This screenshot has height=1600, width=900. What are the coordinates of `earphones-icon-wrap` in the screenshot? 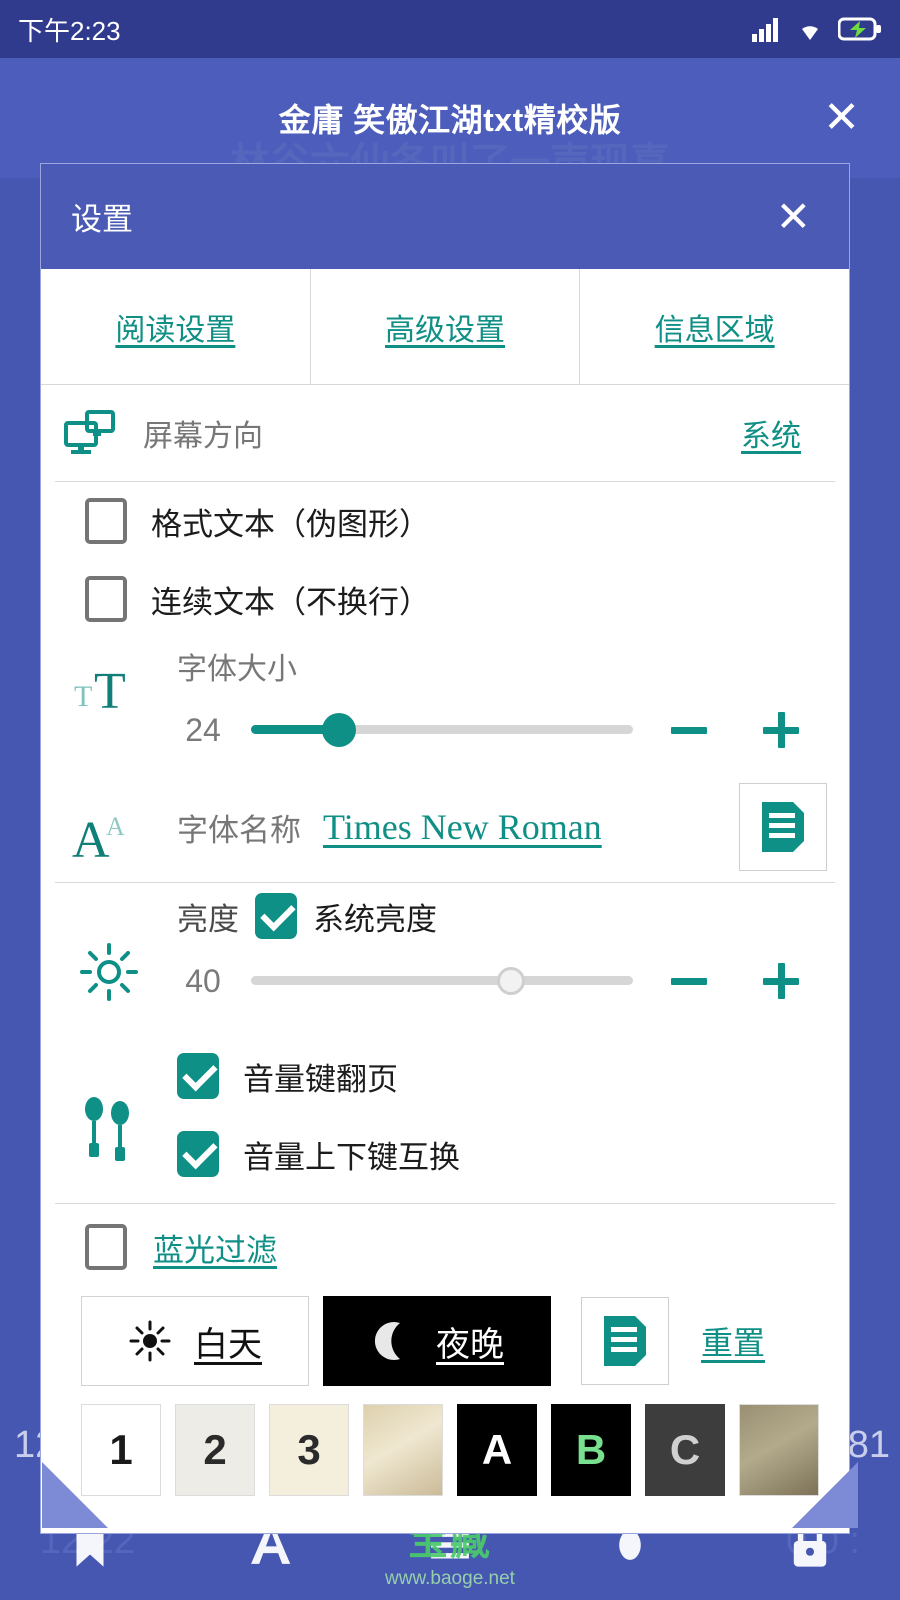 It's located at (109, 1115).